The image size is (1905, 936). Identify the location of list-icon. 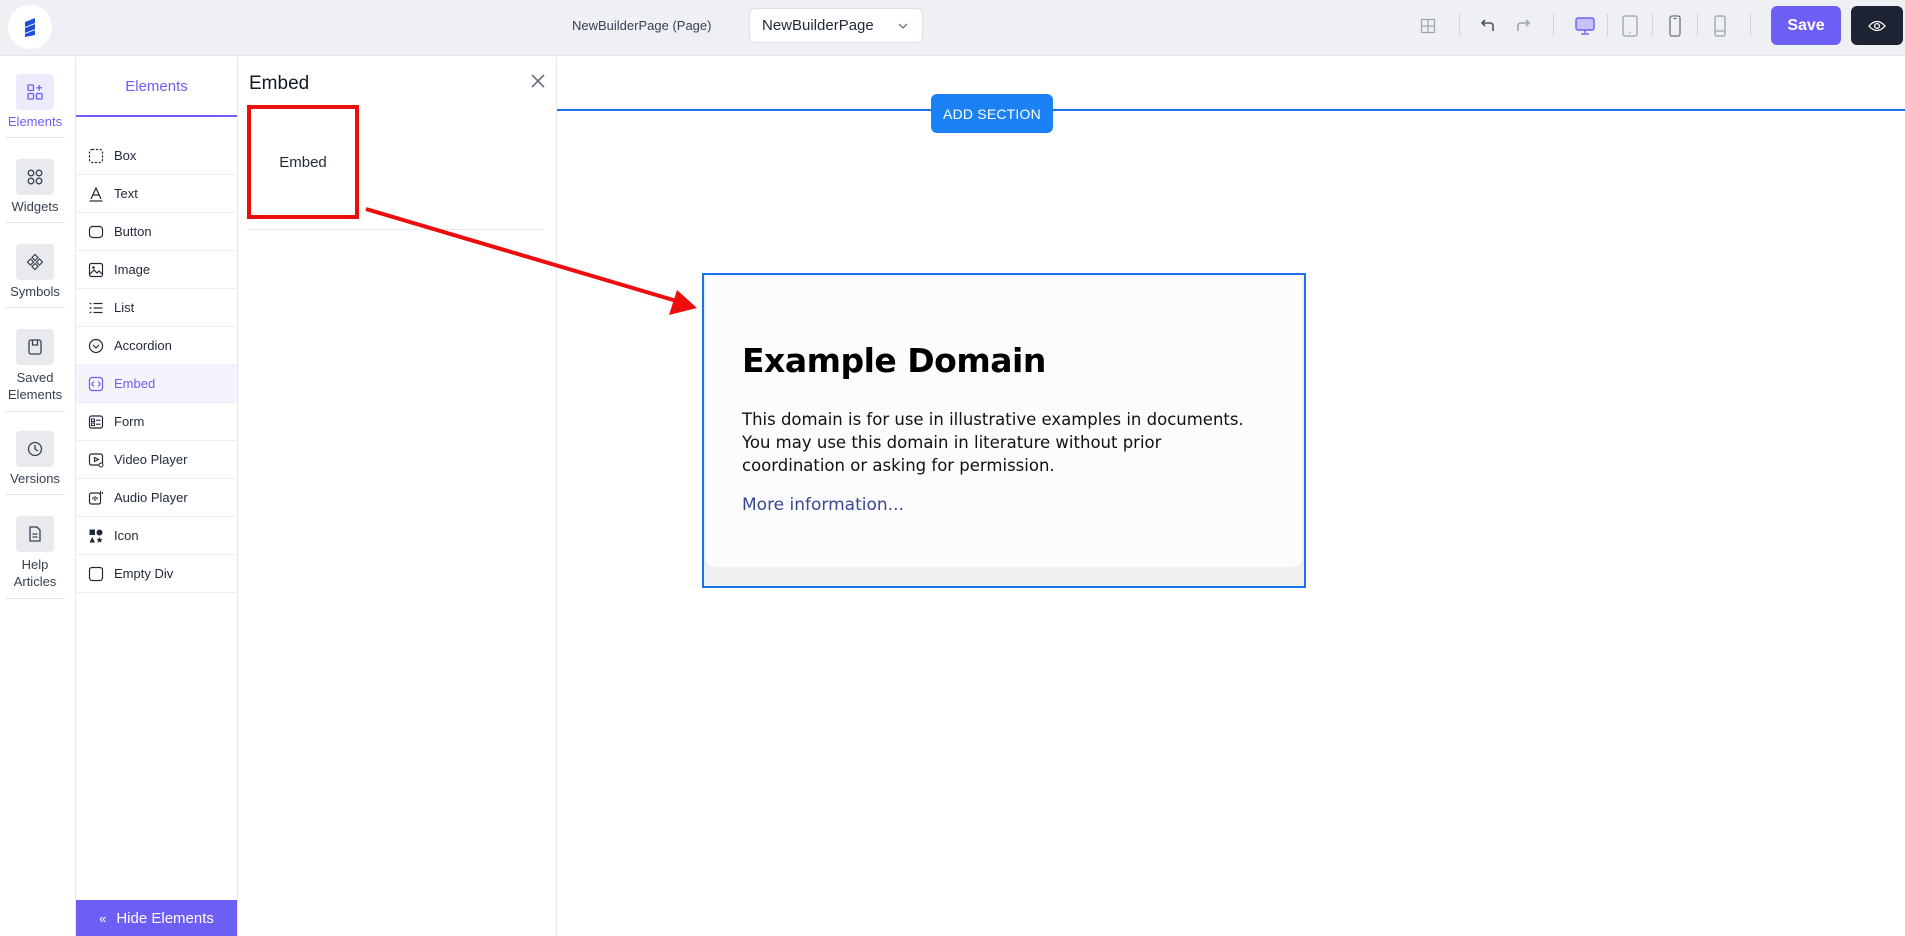
(96, 308).